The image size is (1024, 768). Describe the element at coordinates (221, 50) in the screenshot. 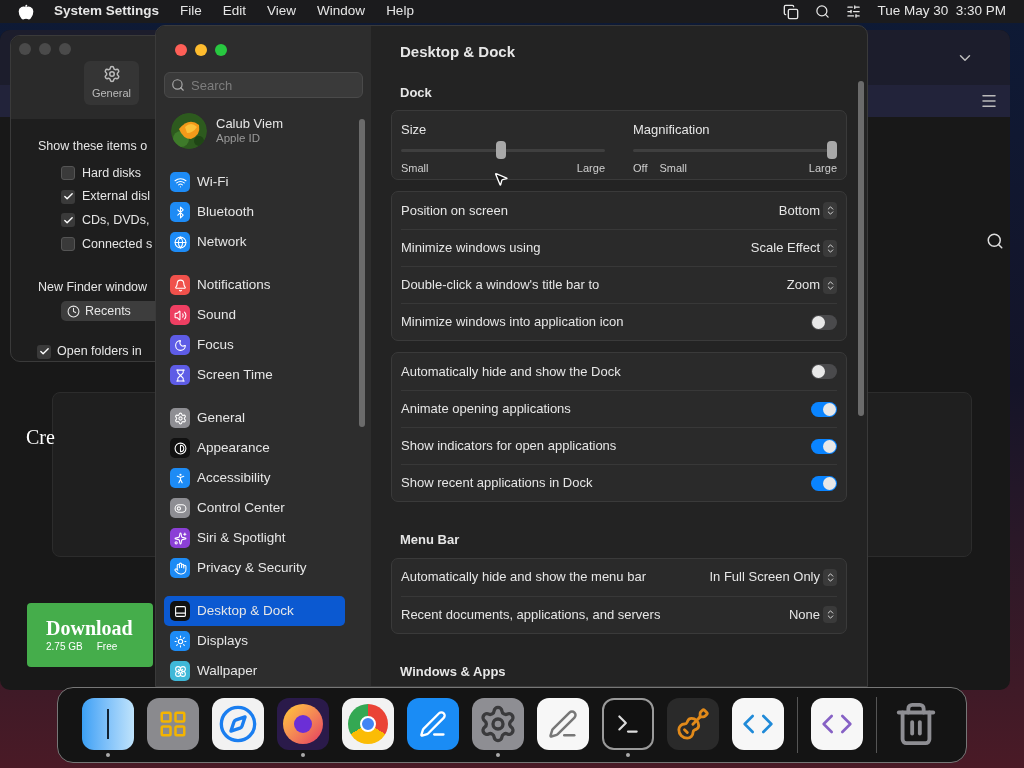

I see `zoom-button` at that location.